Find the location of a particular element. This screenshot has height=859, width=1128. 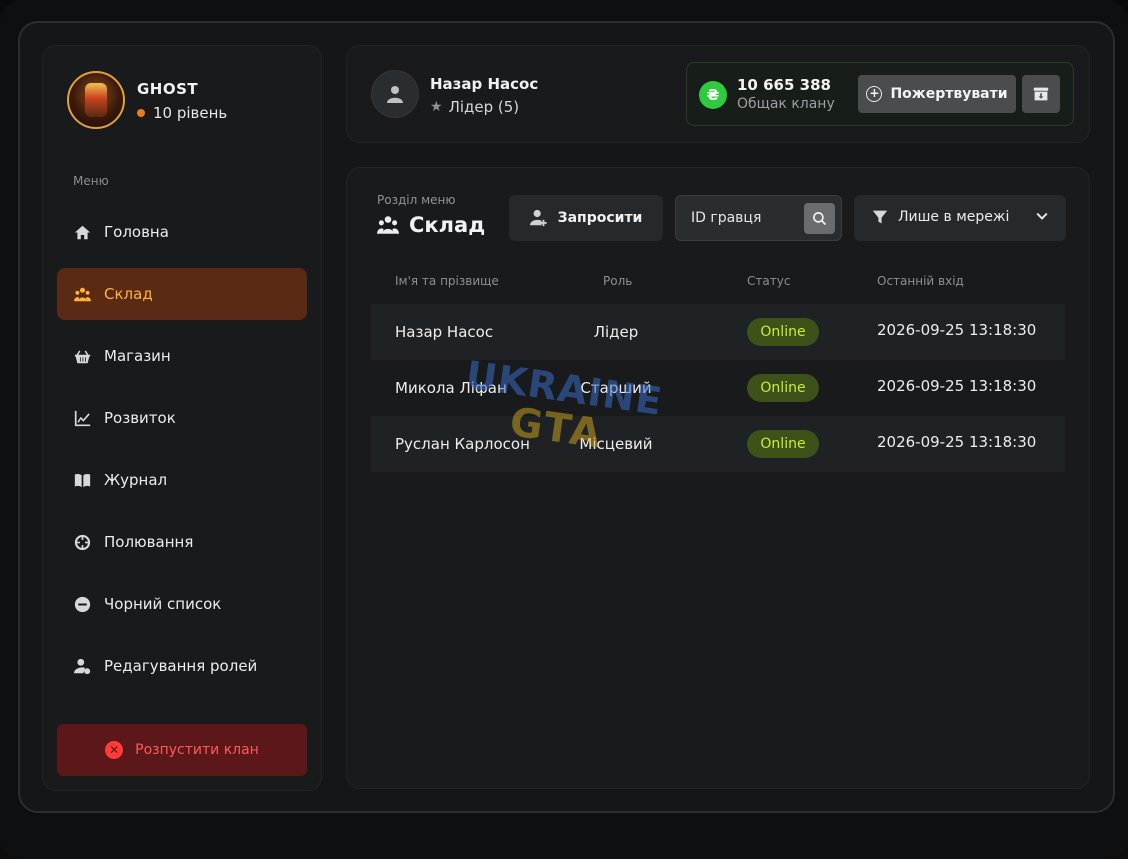

minus-circle-icon is located at coordinates (82, 604).